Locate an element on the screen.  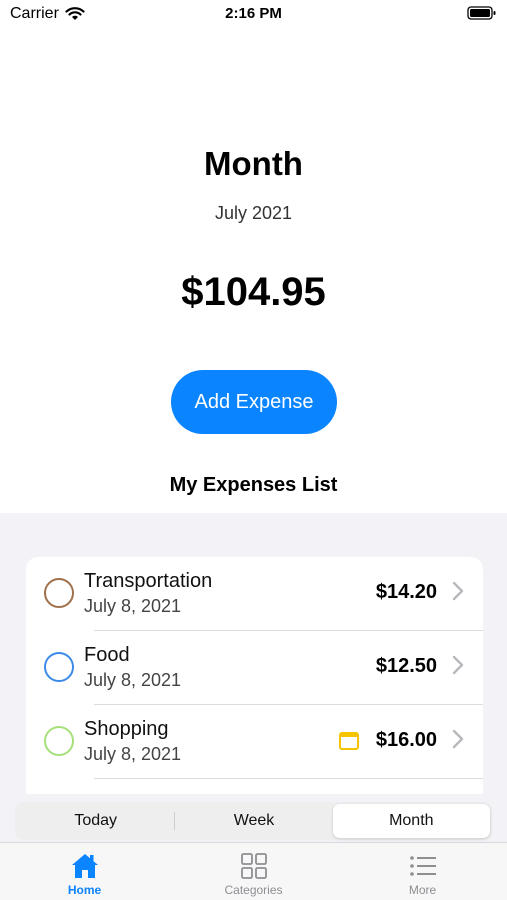
tab-home: Home is located at coordinates (84, 871).